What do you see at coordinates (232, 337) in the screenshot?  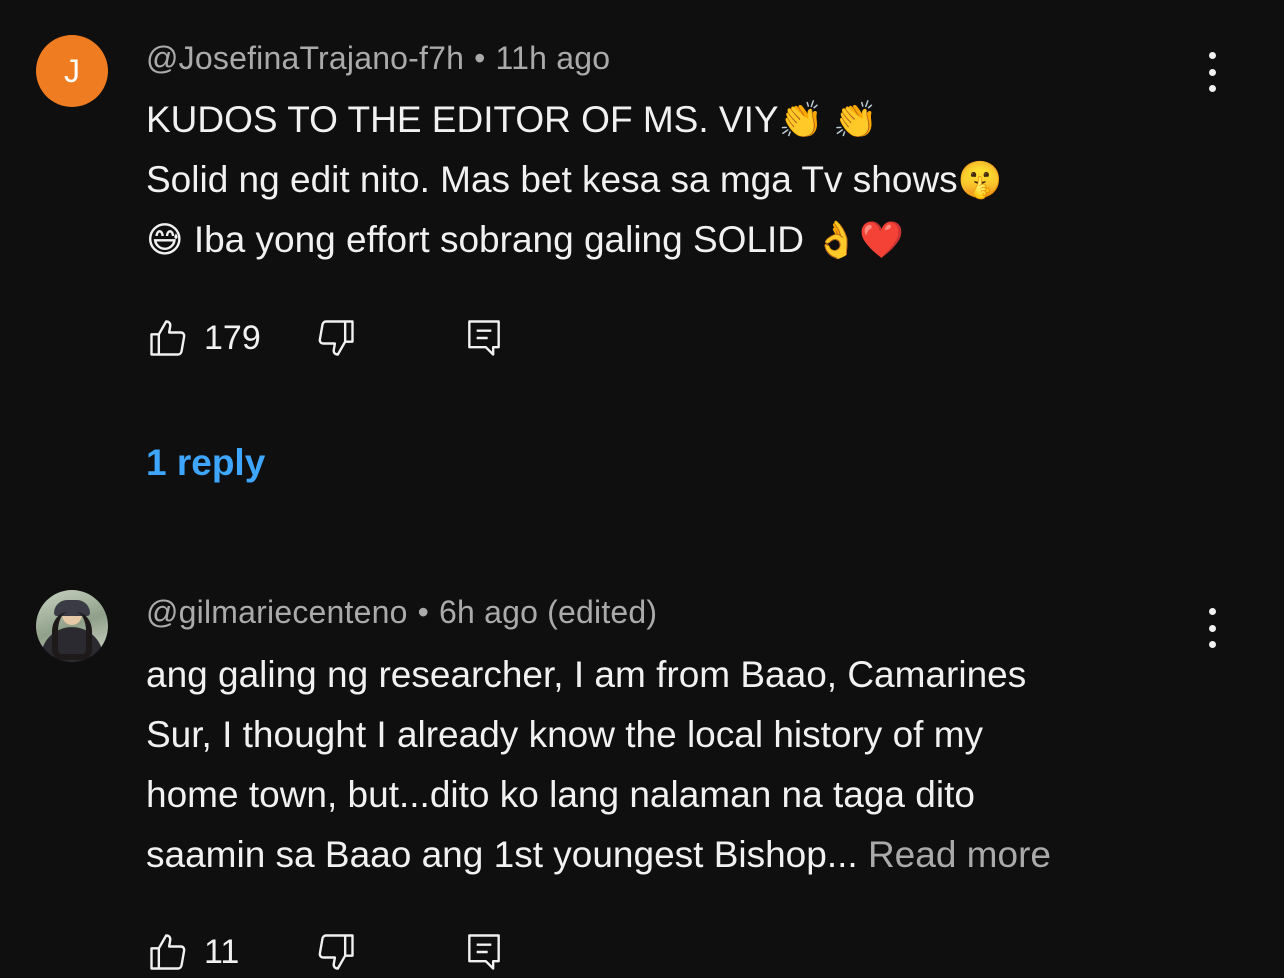 I see `like-count: 179` at bounding box center [232, 337].